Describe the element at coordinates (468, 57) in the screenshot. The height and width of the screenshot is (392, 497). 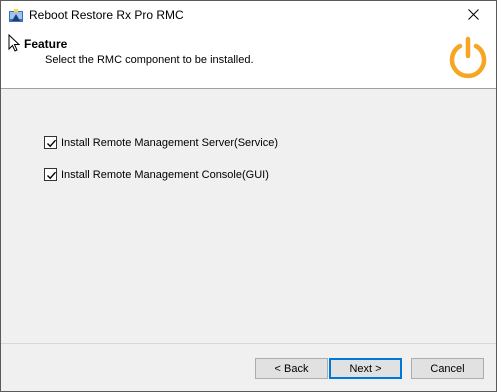
I see `power-icon` at that location.